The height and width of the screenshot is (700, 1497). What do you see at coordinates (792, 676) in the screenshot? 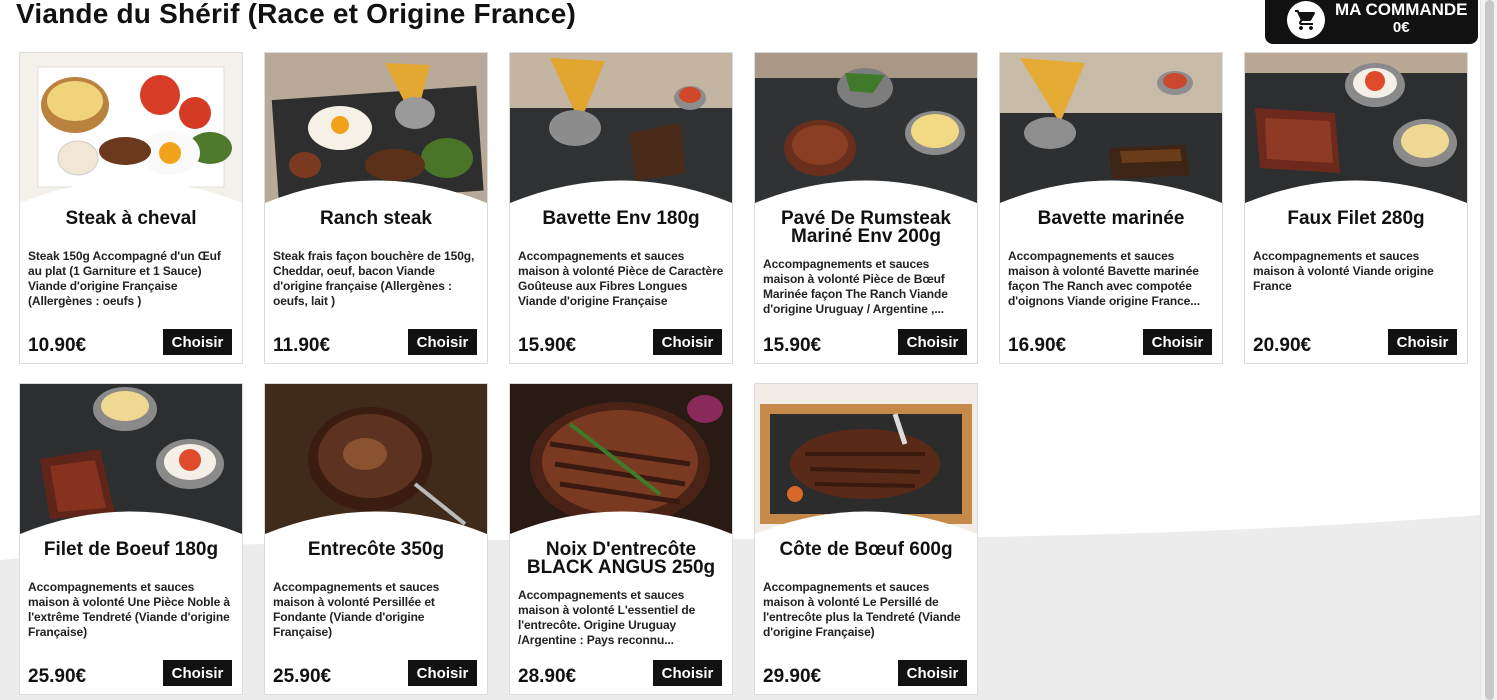
I see `product-price: 29.90€` at bounding box center [792, 676].